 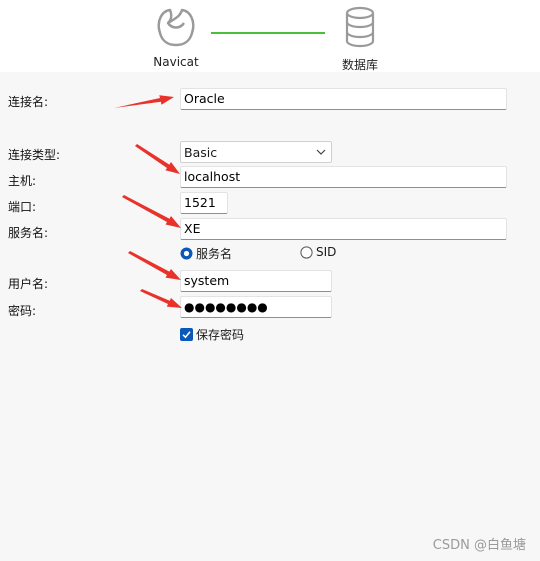 I want to click on connection-type-label: 连接类型:, so click(x=34, y=155).